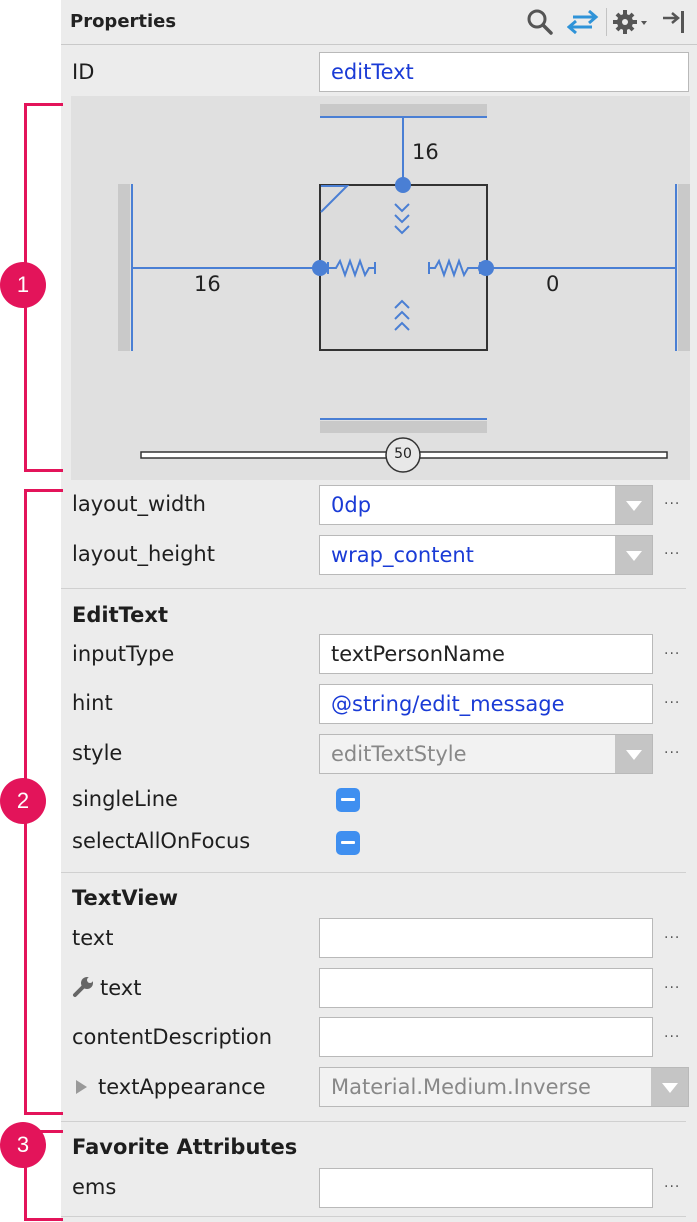  Describe the element at coordinates (82, 1087) in the screenshot. I see `expand-triangle-icon` at that location.